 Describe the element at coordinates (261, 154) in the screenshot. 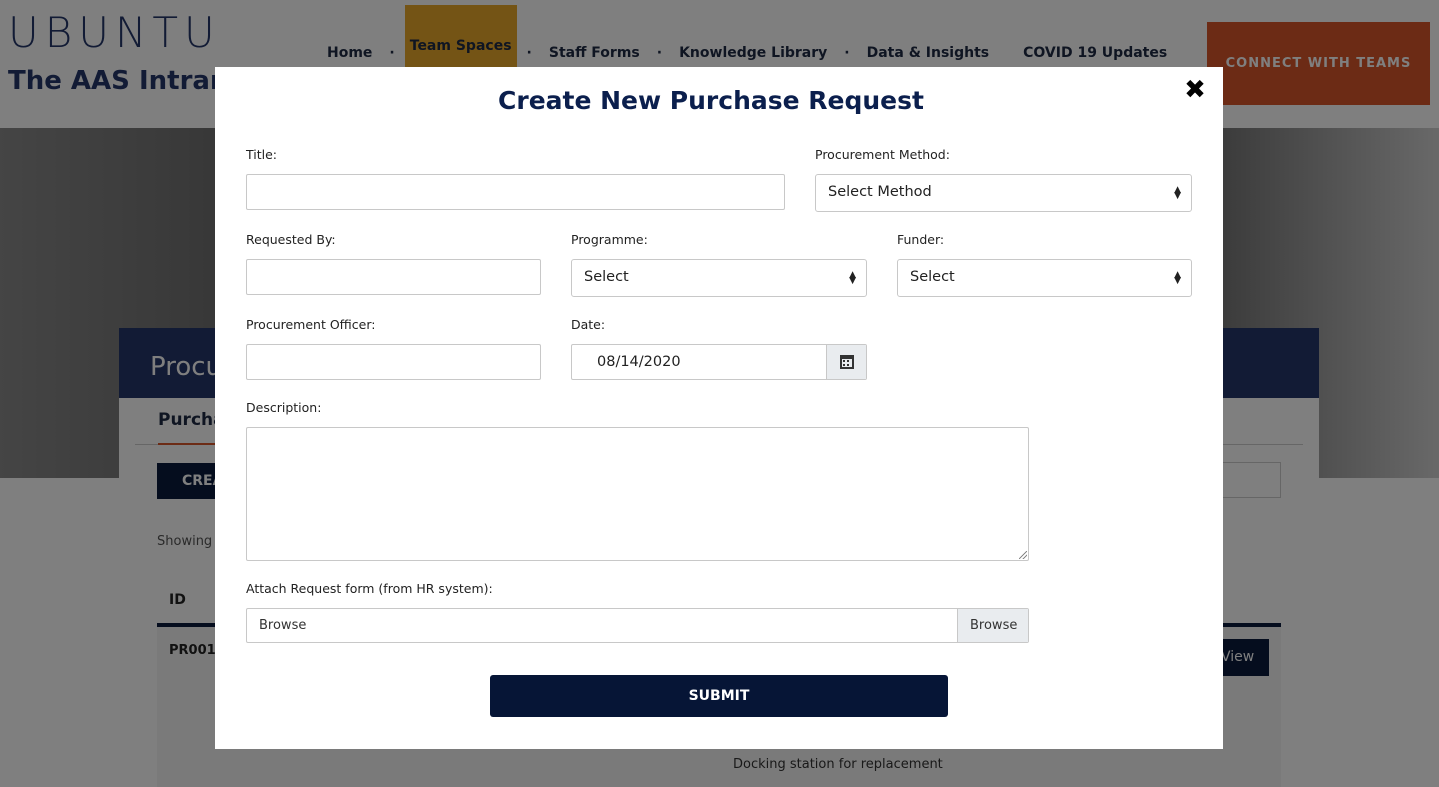

I see `title-label: Title:` at that location.